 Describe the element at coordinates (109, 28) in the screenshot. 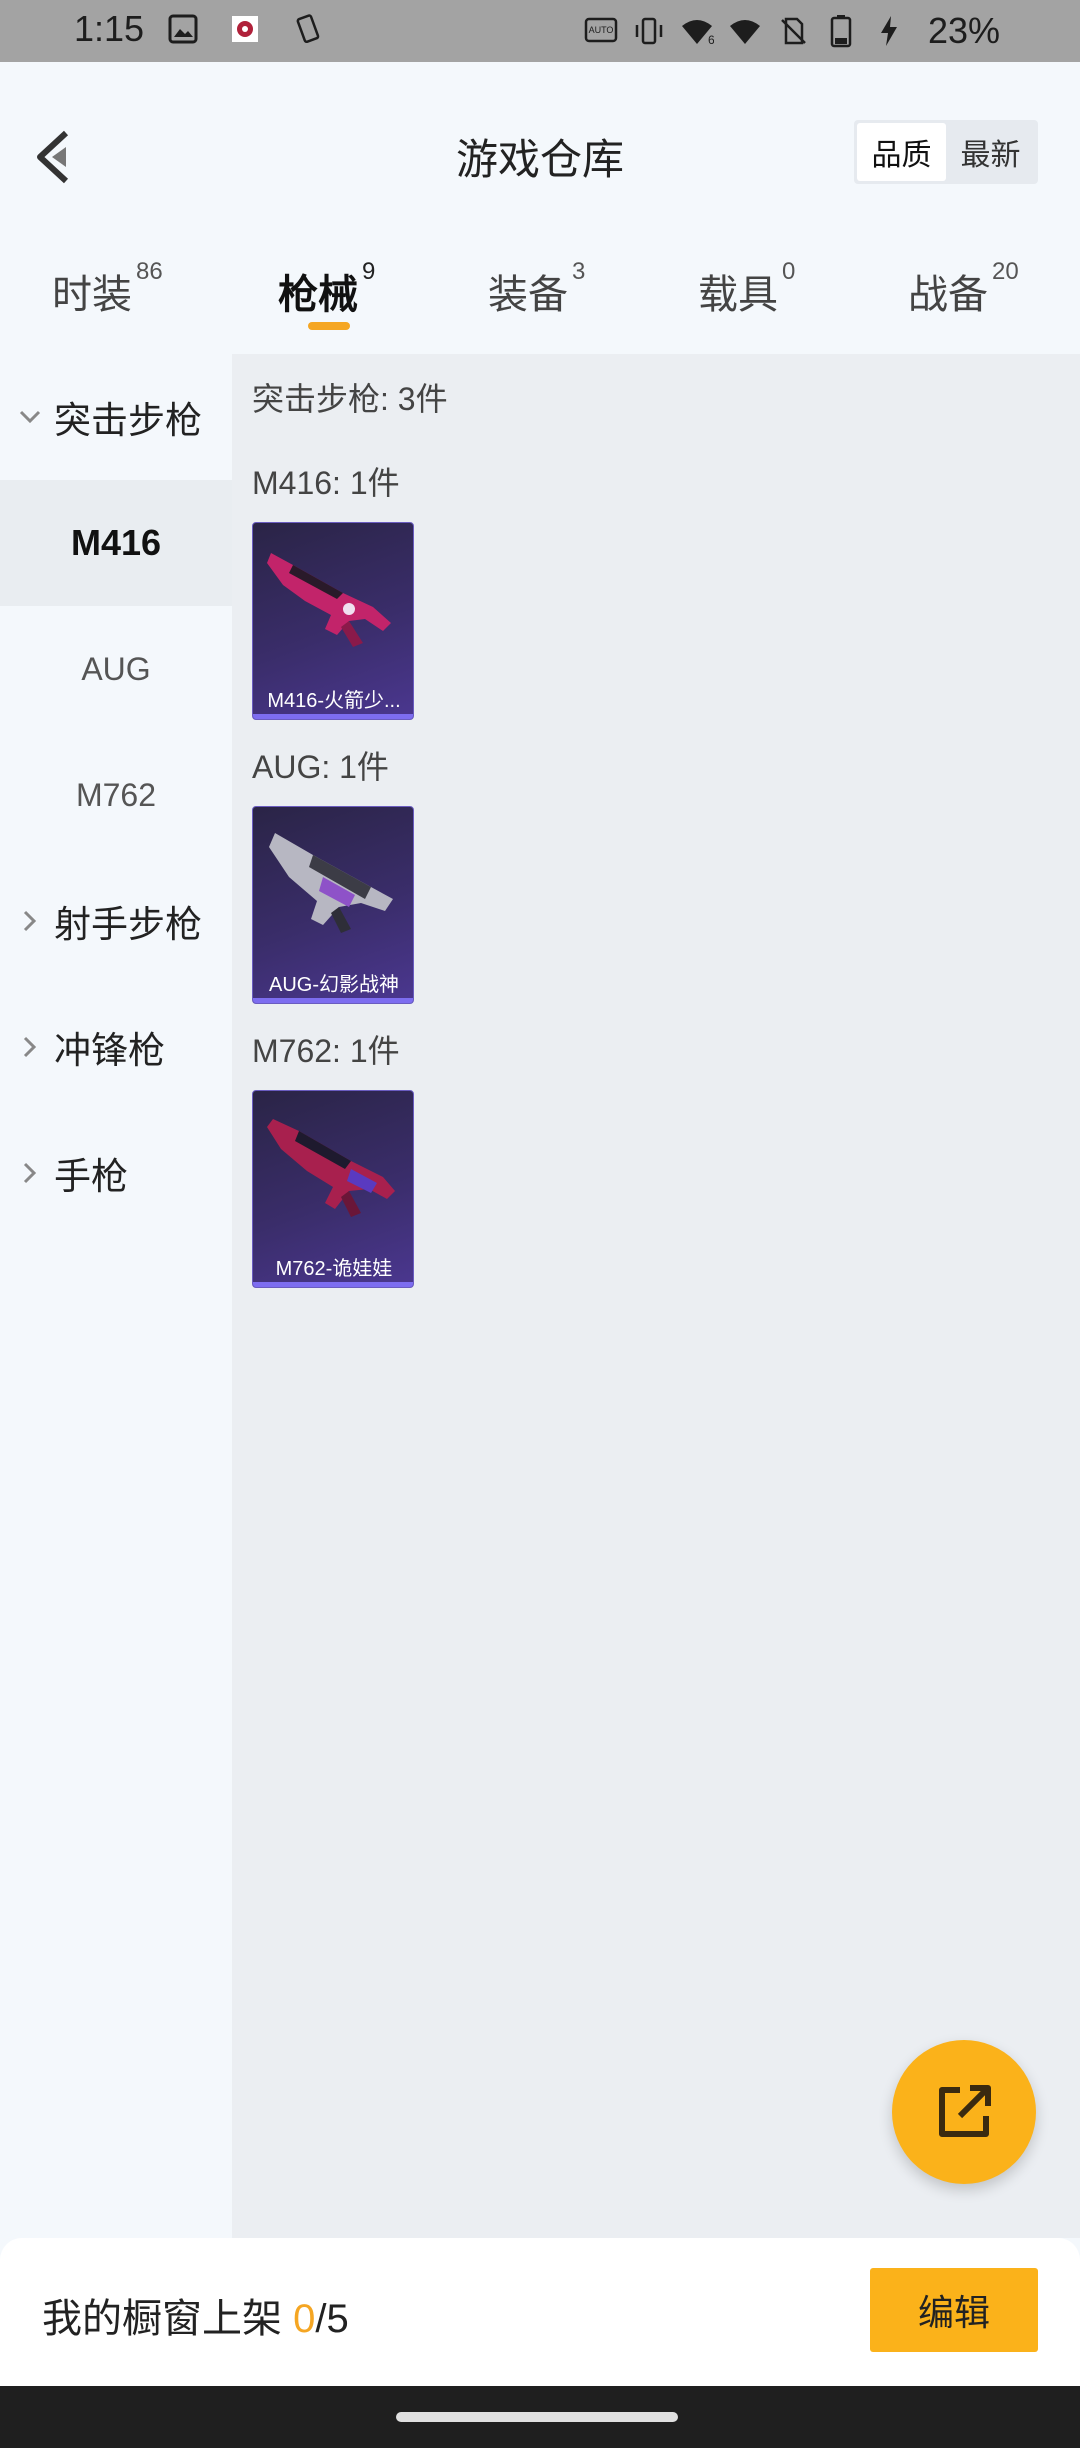

I see `status-time: 1:15` at that location.